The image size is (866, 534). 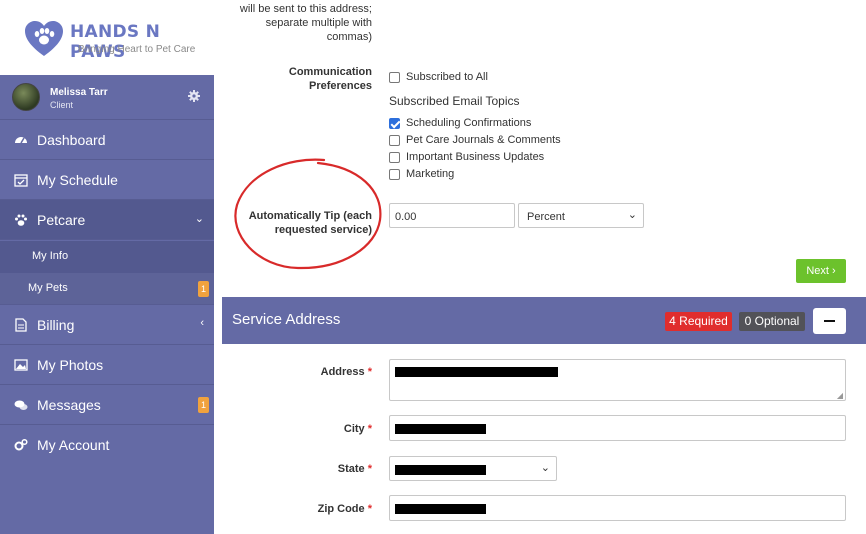 What do you see at coordinates (544, 320) in the screenshot?
I see `service-address-header: Service Address 4 Required 0 Optional` at bounding box center [544, 320].